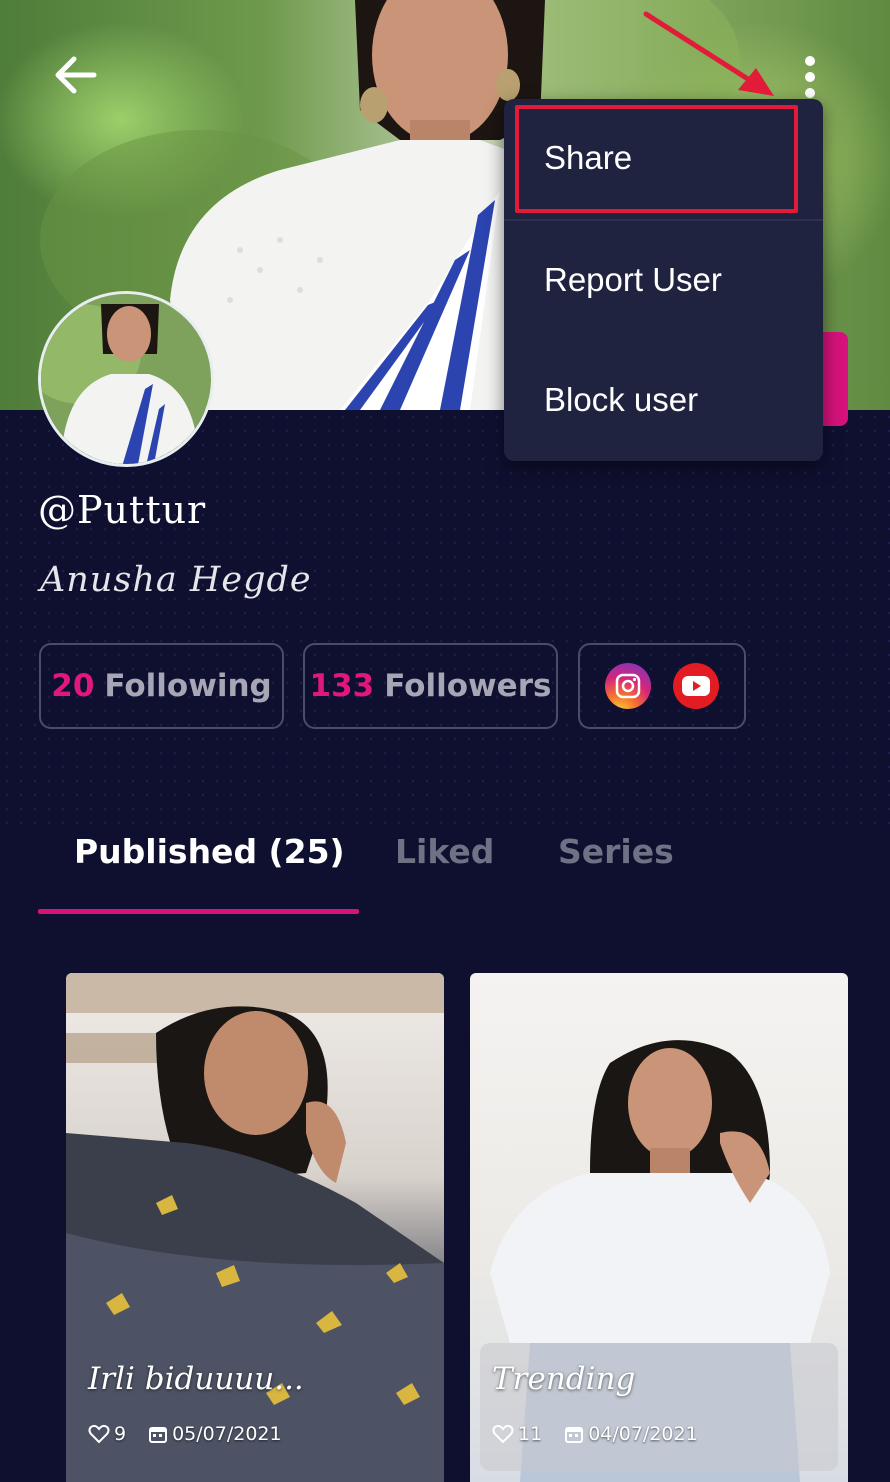 This screenshot has height=1482, width=890. I want to click on post-date: 05/07/2021, so click(227, 1434).